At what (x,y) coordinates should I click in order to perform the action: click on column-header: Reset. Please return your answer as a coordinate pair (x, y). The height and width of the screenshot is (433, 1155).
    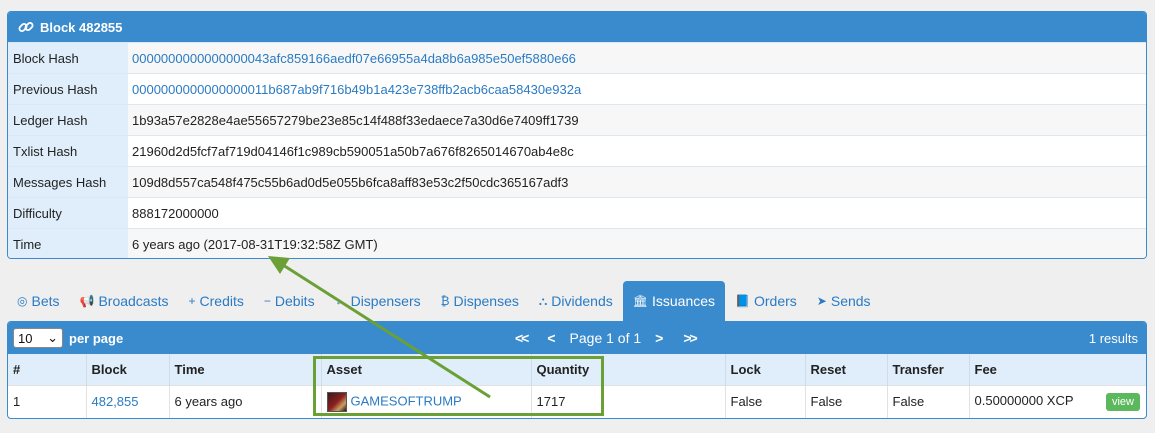
    Looking at the image, I should click on (846, 369).